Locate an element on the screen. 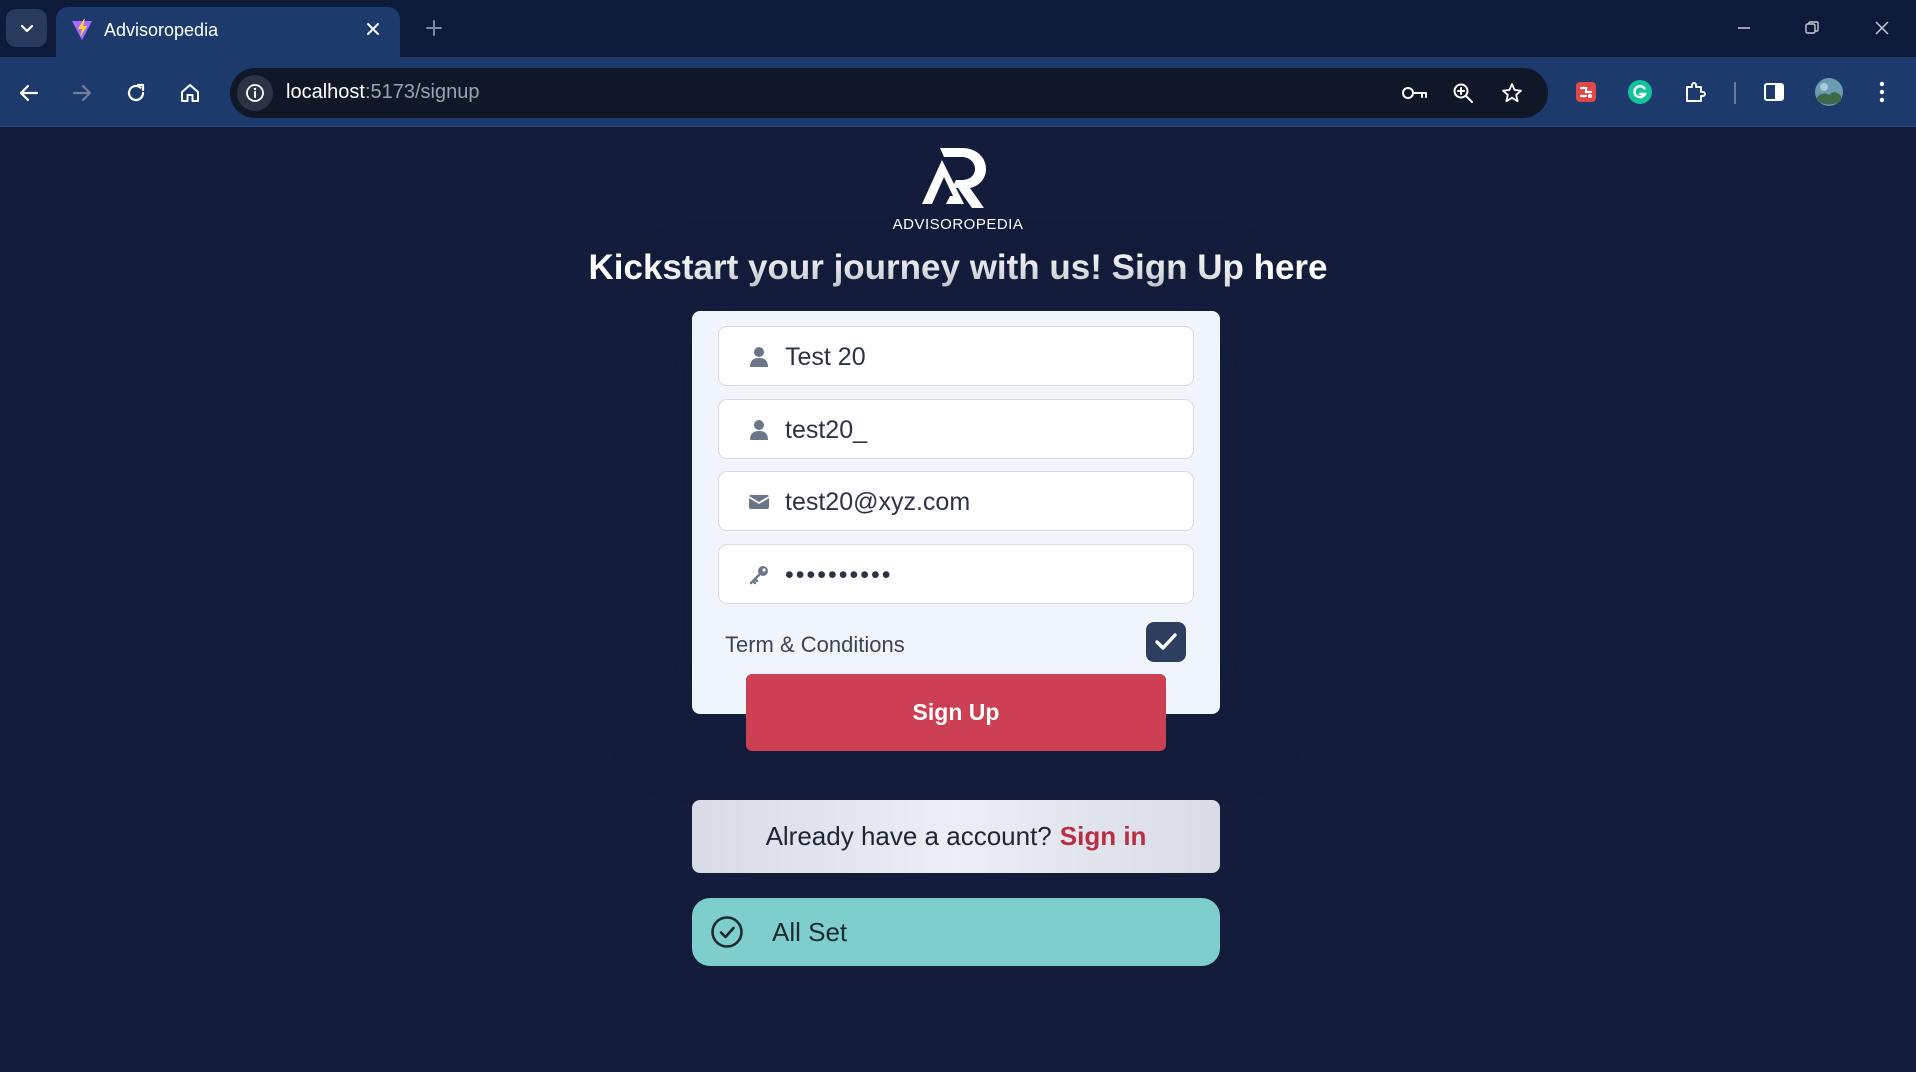 This screenshot has height=1072, width=1916. menu-dots-icon is located at coordinates (1882, 92).